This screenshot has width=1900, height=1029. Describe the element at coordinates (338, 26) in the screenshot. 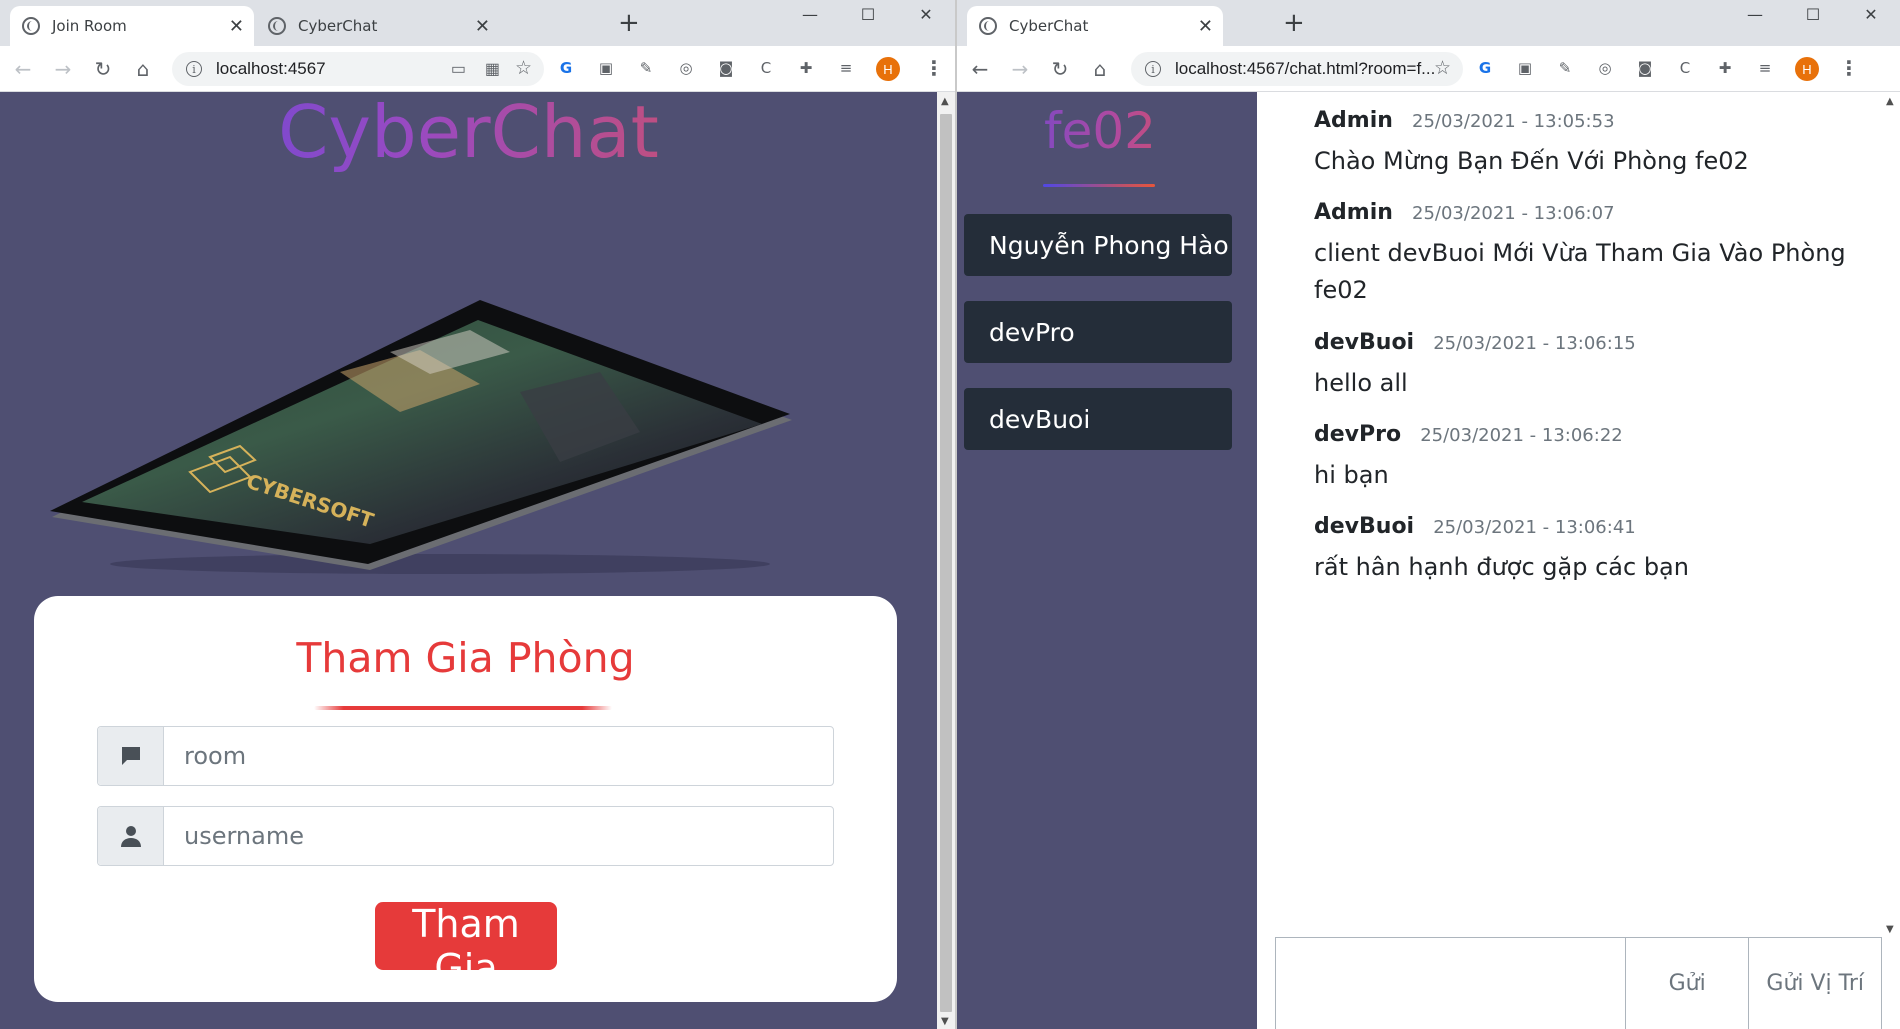

I see `tab-title: CyberChat` at that location.